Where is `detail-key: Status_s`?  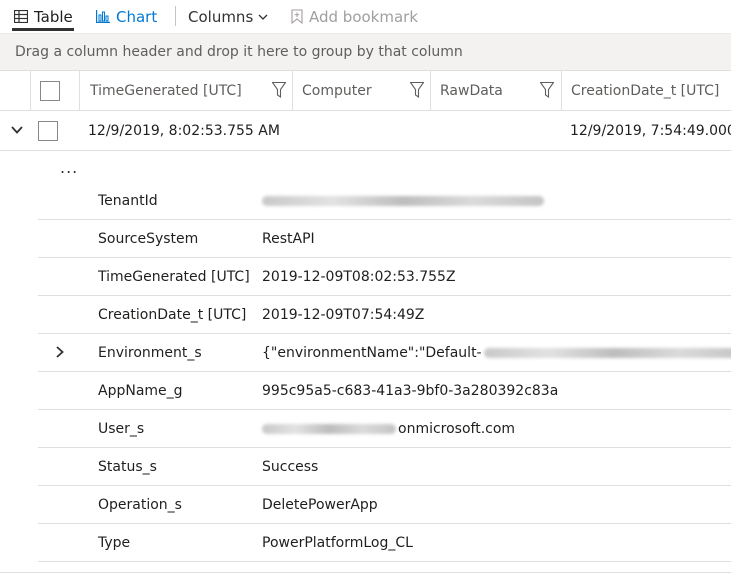
detail-key: Status_s is located at coordinates (127, 466).